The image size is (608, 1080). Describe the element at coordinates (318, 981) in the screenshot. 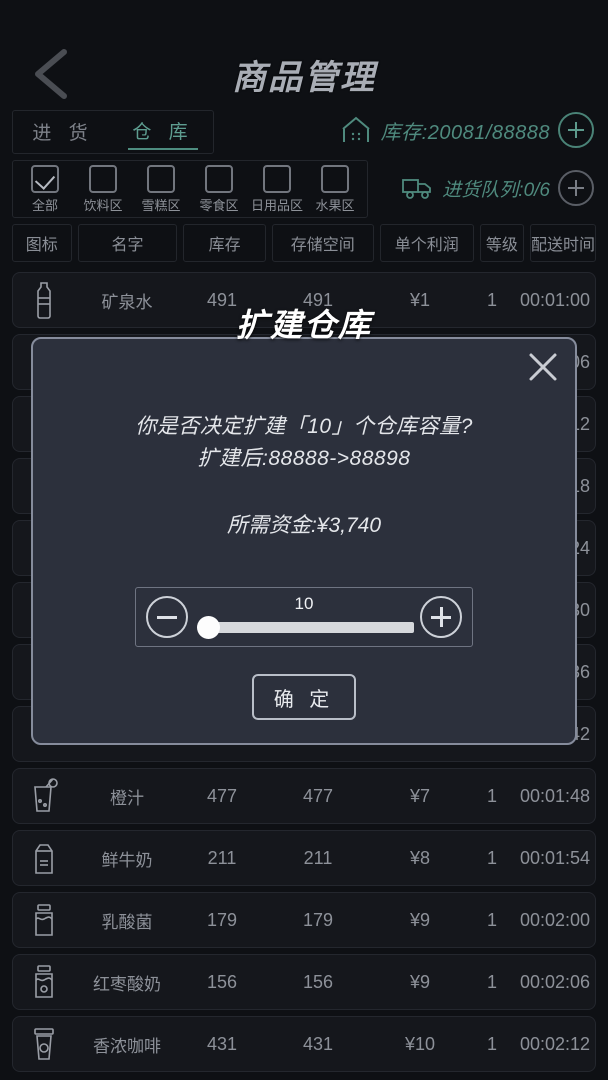

I see `product-space: 156` at that location.